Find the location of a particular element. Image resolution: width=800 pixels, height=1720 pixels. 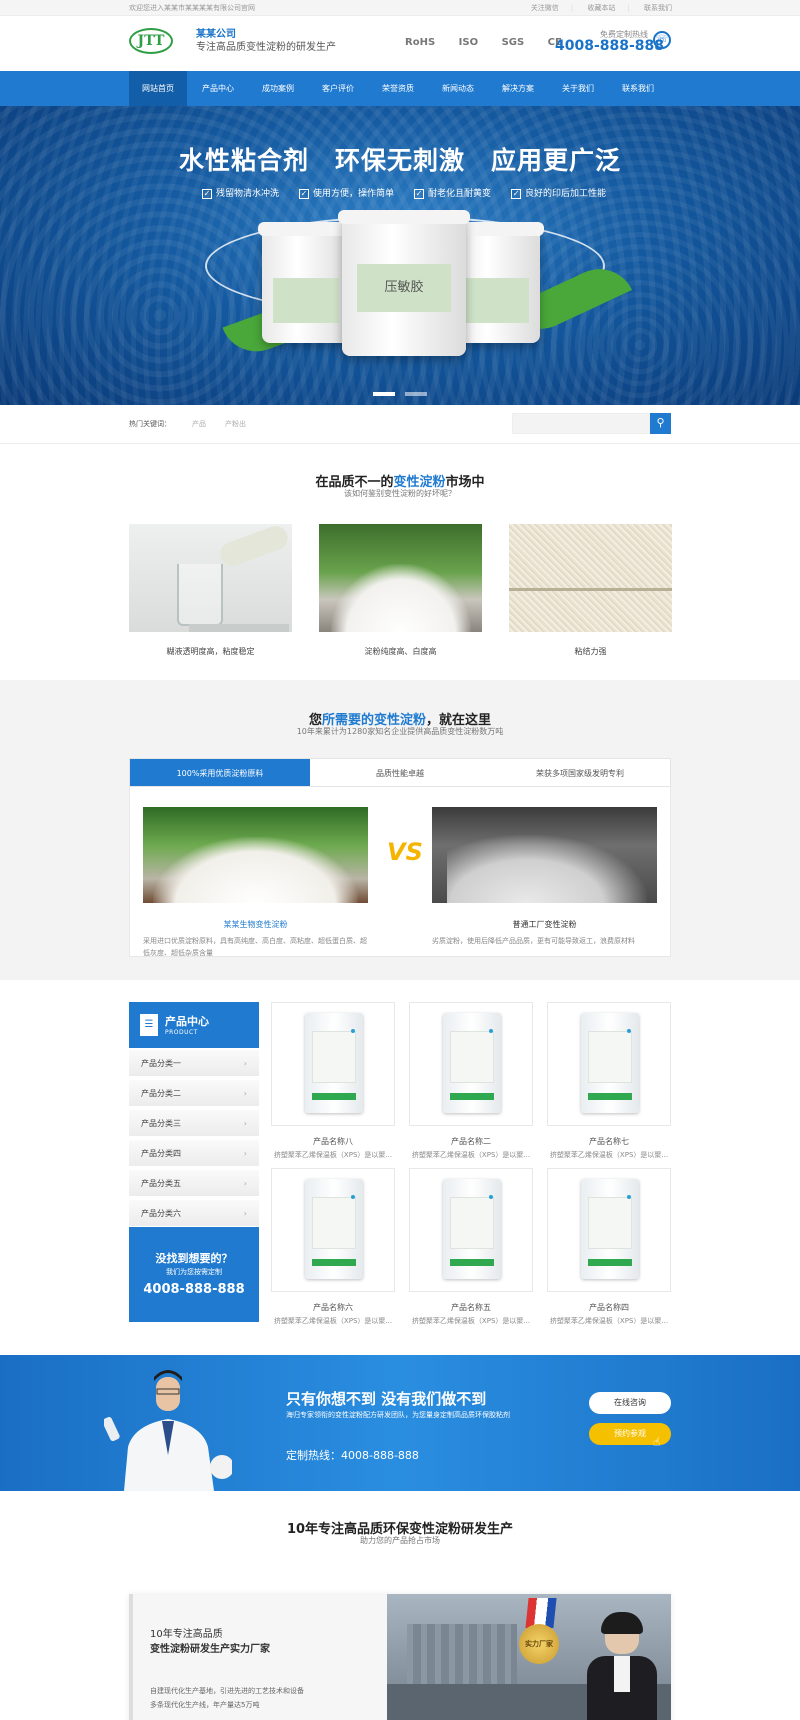

sgs-logo: SGS is located at coordinates (513, 42).